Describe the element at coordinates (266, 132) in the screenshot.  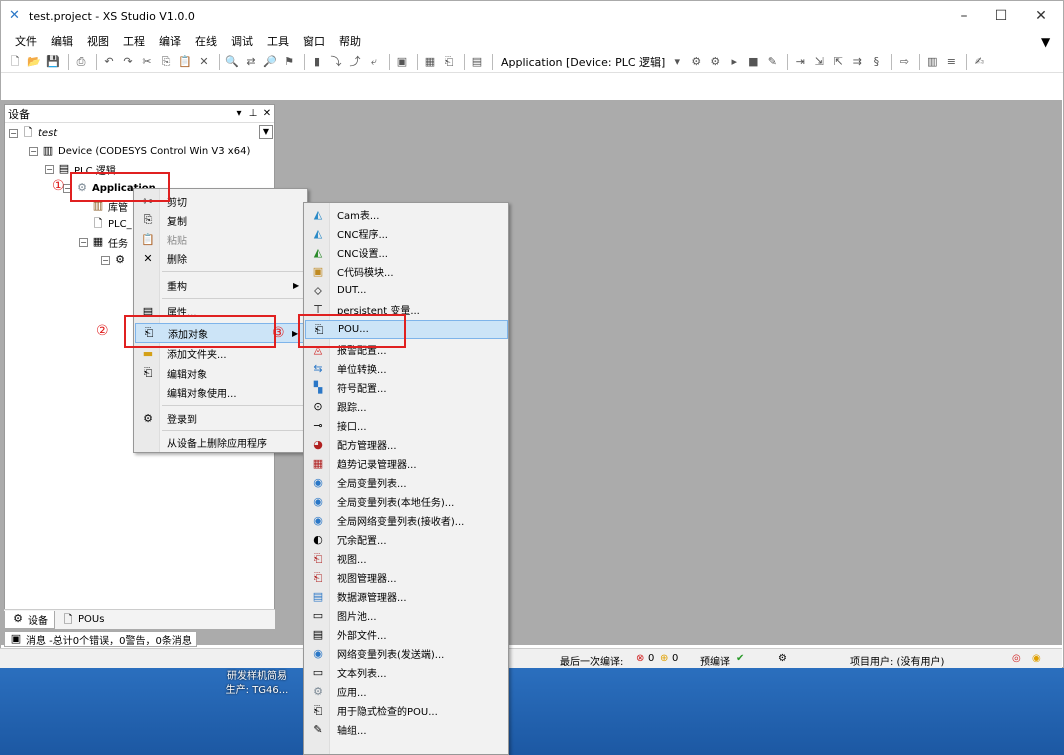
I see `panel-dropdown-icon: ▼` at that location.